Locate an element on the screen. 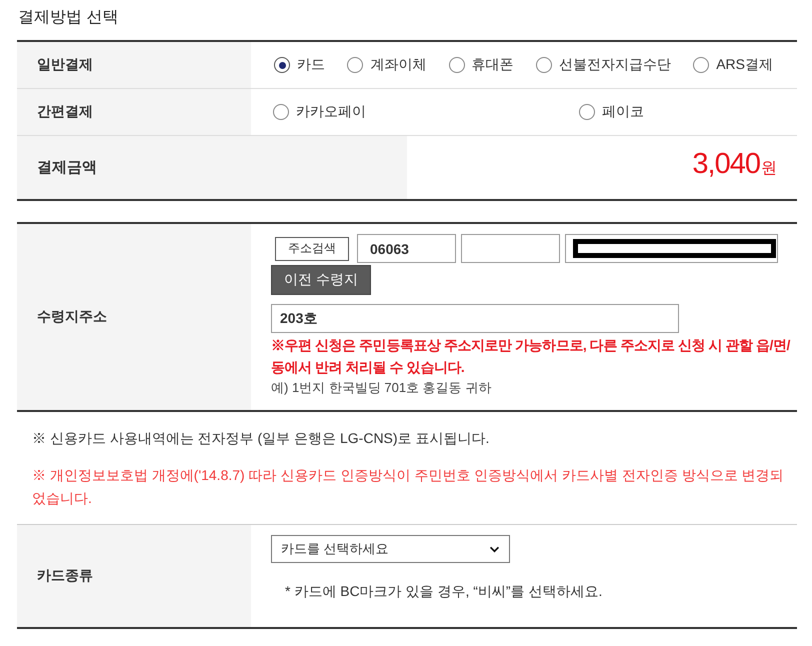 Image resolution: width=812 pixels, height=646 pixels. detail-address-field: 203호 is located at coordinates (475, 318).